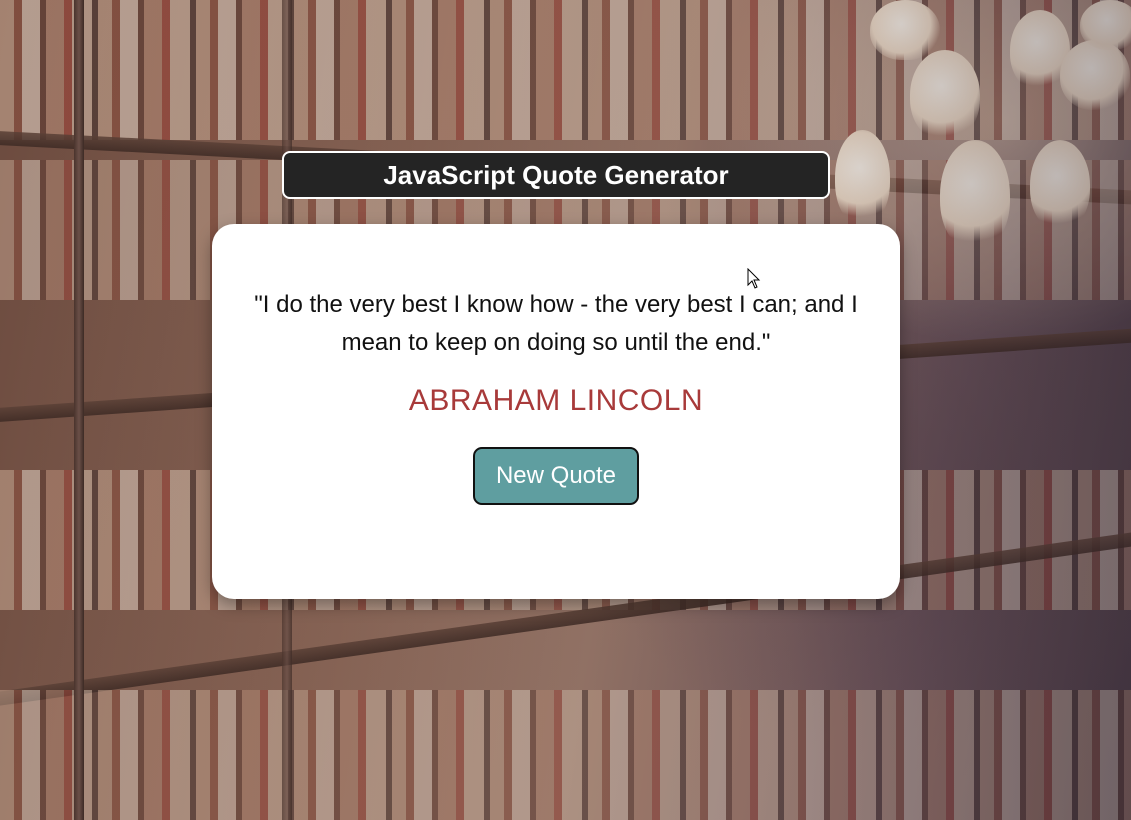 Image resolution: width=1131 pixels, height=820 pixels. What do you see at coordinates (754, 278) in the screenshot?
I see `mouse-pointer-icon` at bounding box center [754, 278].